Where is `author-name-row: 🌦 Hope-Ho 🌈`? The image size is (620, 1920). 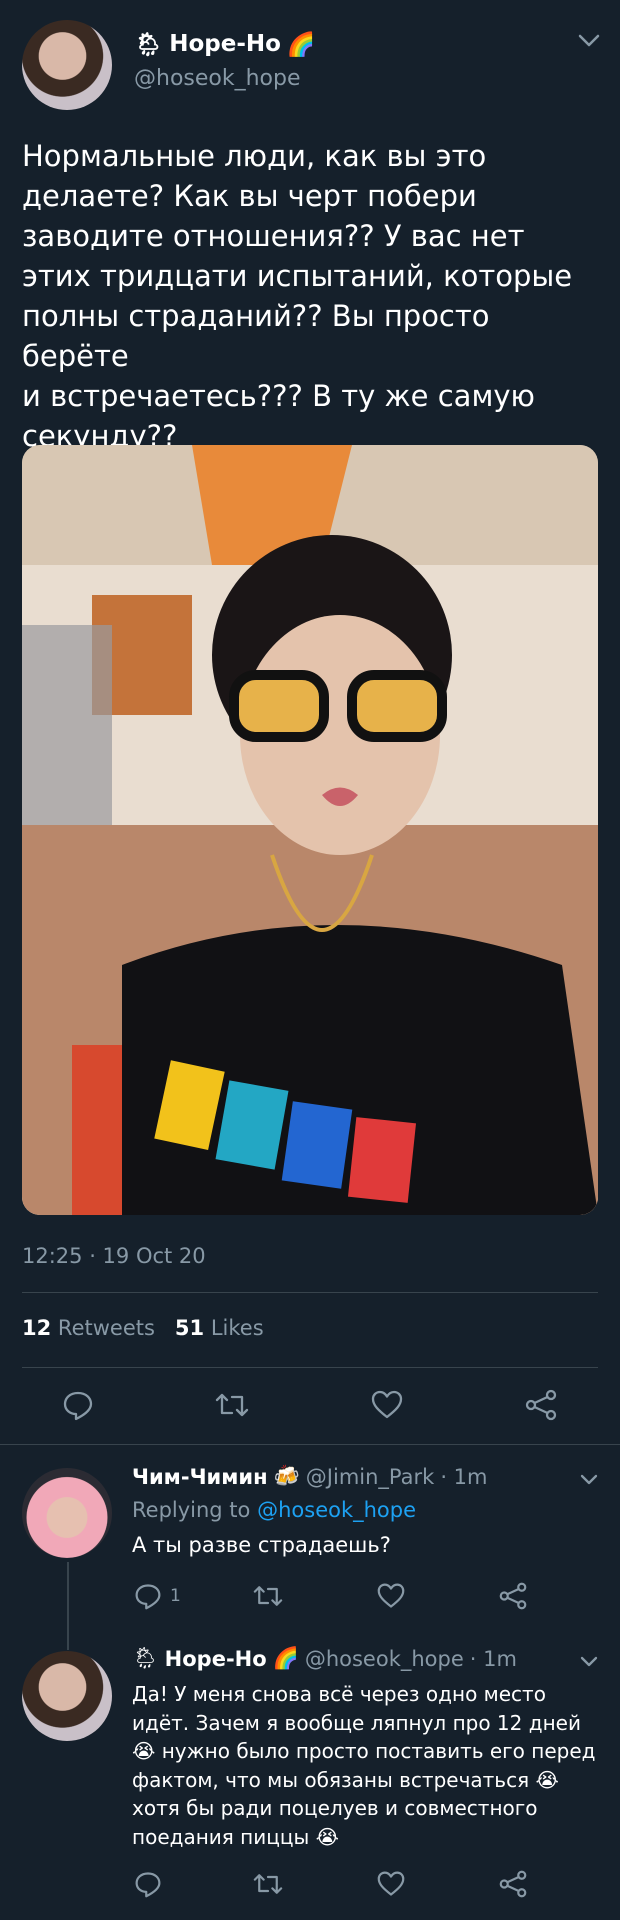
author-name-row: 🌦 Hope-Ho 🌈 is located at coordinates (225, 44).